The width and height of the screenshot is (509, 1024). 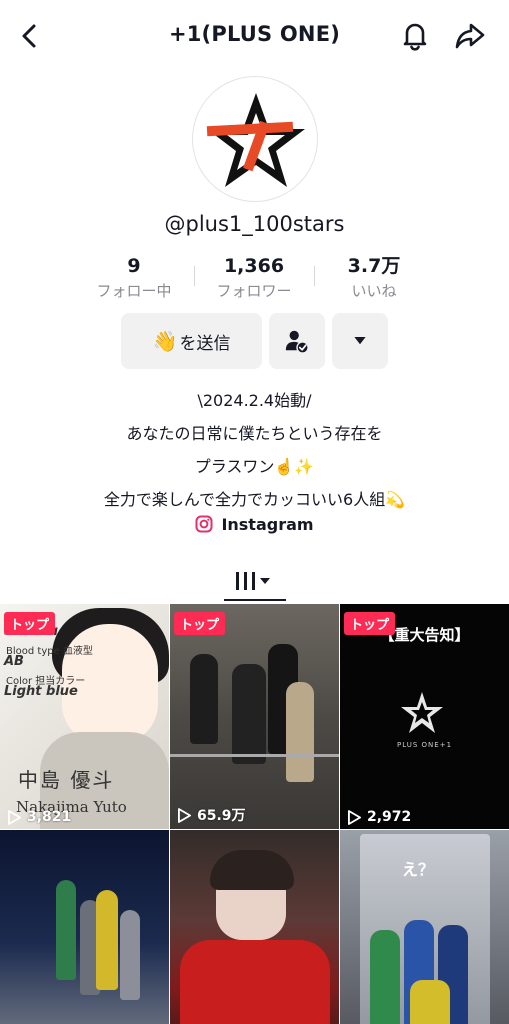 I want to click on followers-stat: 1,366 フォロワー, so click(x=254, y=277).